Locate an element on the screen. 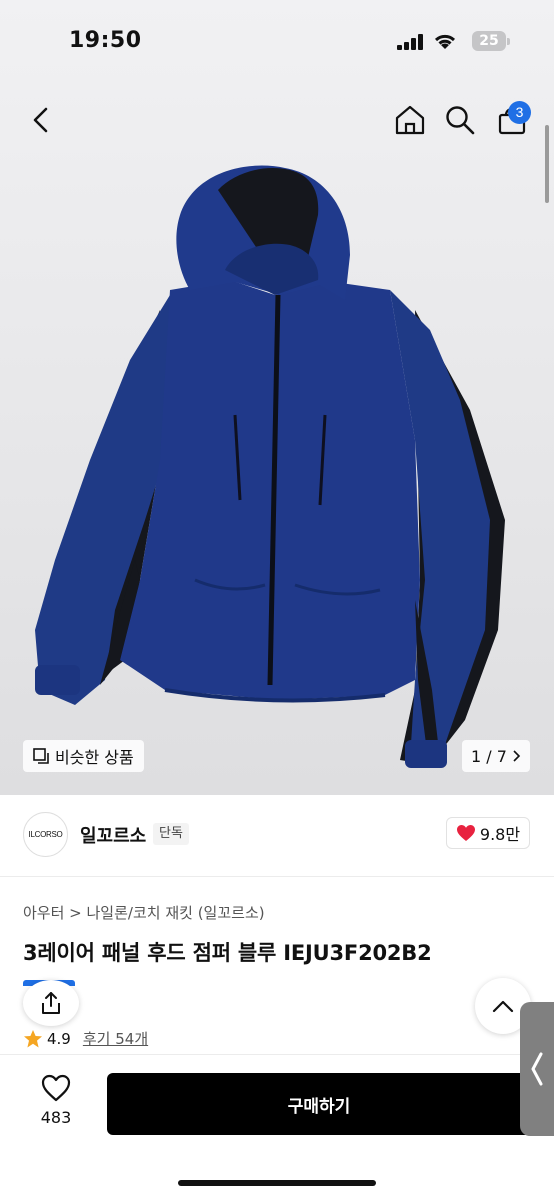 The image size is (554, 1200). brand-name: 일꼬르소 is located at coordinates (113, 835).